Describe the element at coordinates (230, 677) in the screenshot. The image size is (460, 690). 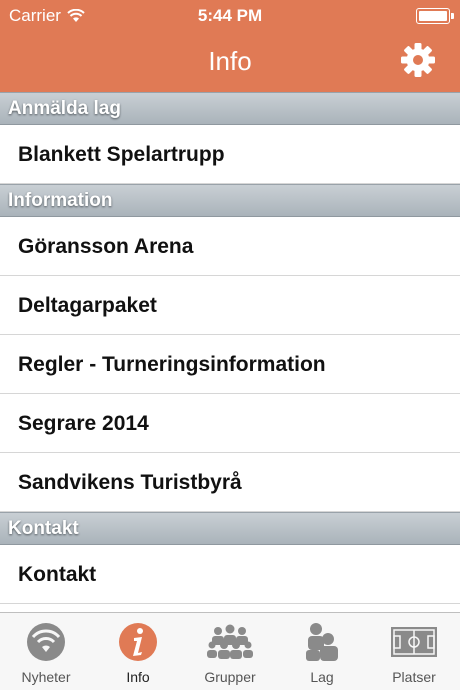
I see `tab-label: Grupper` at that location.